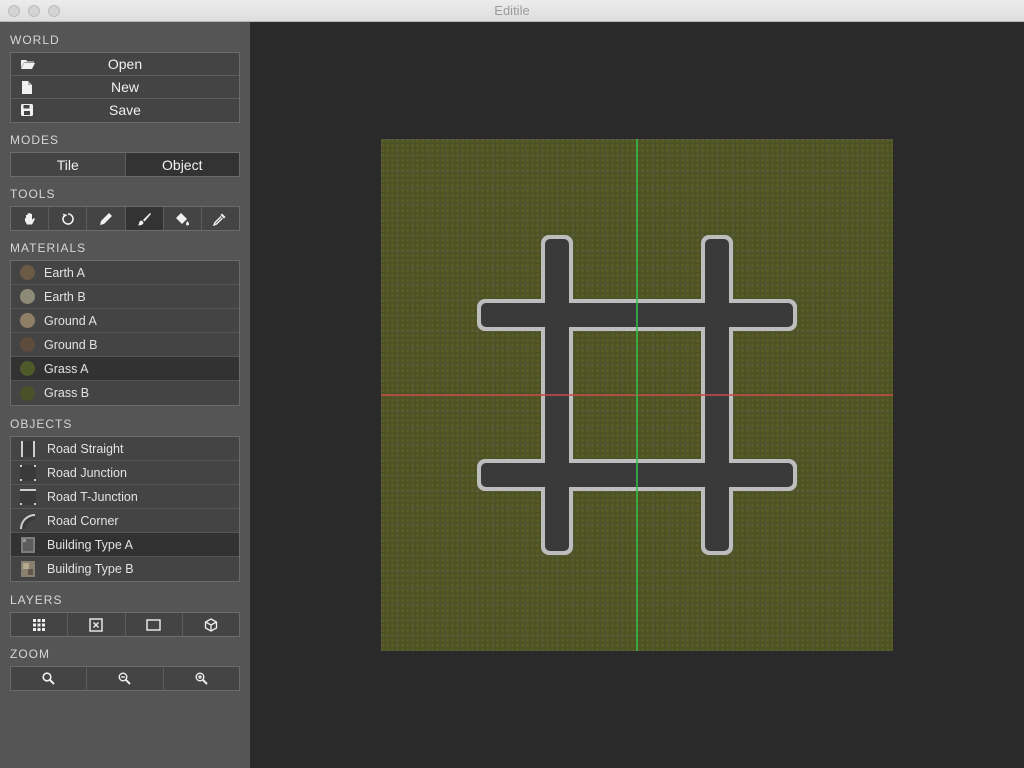  What do you see at coordinates (27, 296) in the screenshot?
I see `earth-b-swatch` at bounding box center [27, 296].